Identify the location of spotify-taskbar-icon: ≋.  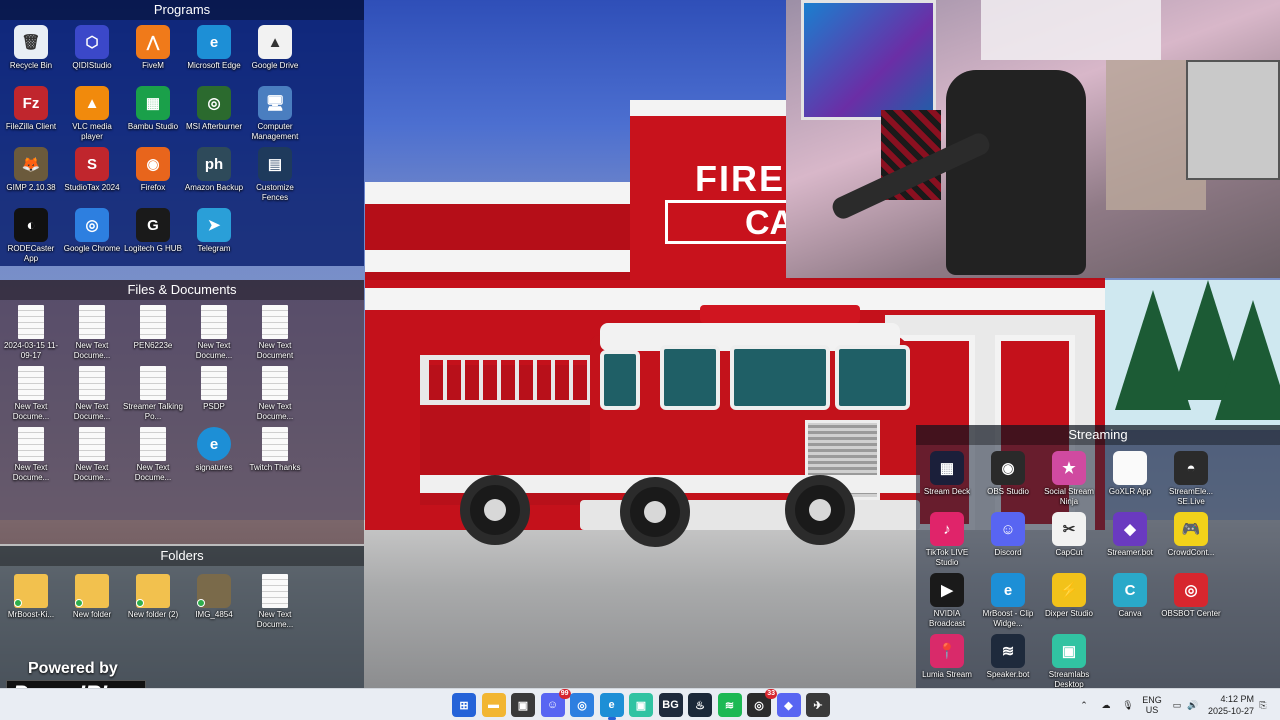
(729, 705).